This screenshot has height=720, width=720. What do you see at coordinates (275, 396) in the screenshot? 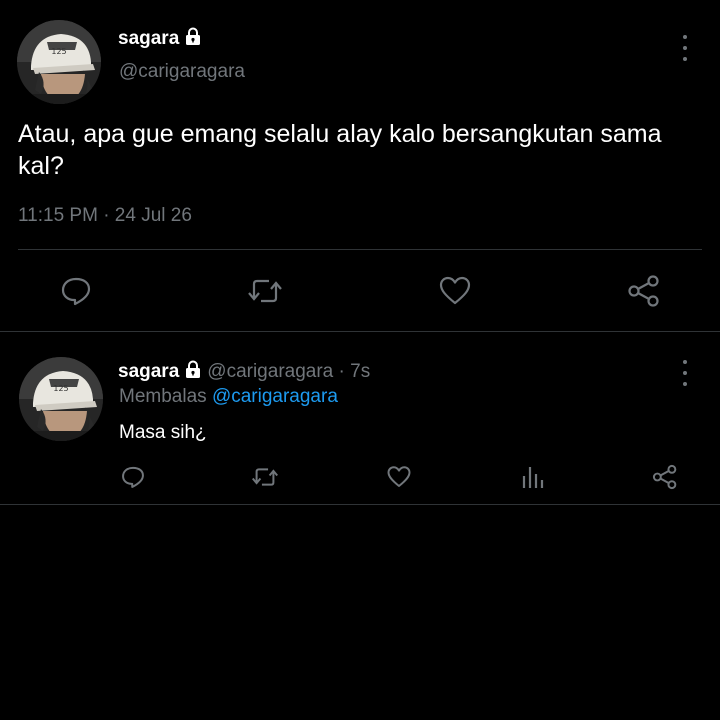
I see `replying-to-mention: @carigaragara` at bounding box center [275, 396].